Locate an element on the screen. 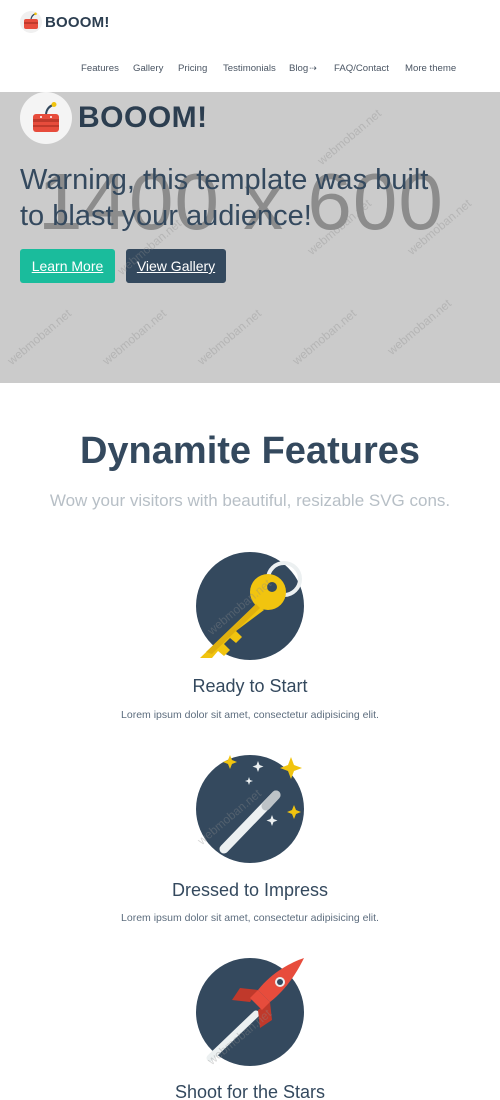  site-logo: BOOOM! is located at coordinates (65, 22).